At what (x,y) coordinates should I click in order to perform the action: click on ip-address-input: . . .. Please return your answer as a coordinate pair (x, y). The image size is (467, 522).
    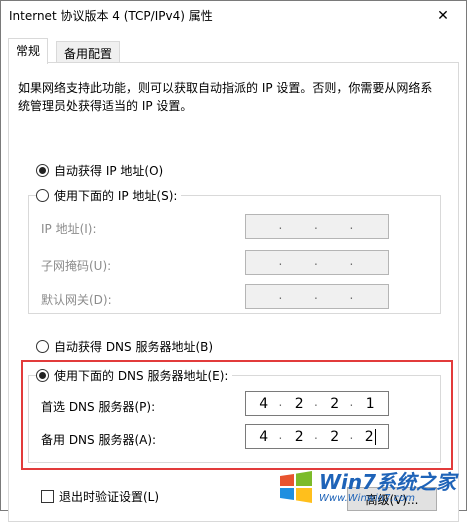
    Looking at the image, I should click on (317, 226).